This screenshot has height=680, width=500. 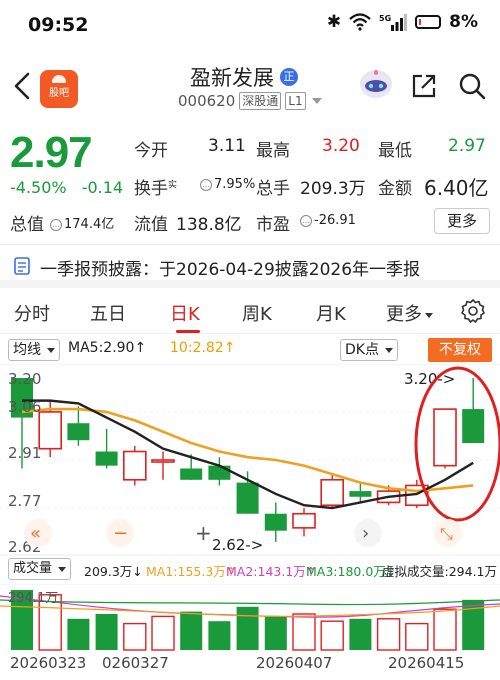 I want to click on volume-label: 总手, so click(x=273, y=189).